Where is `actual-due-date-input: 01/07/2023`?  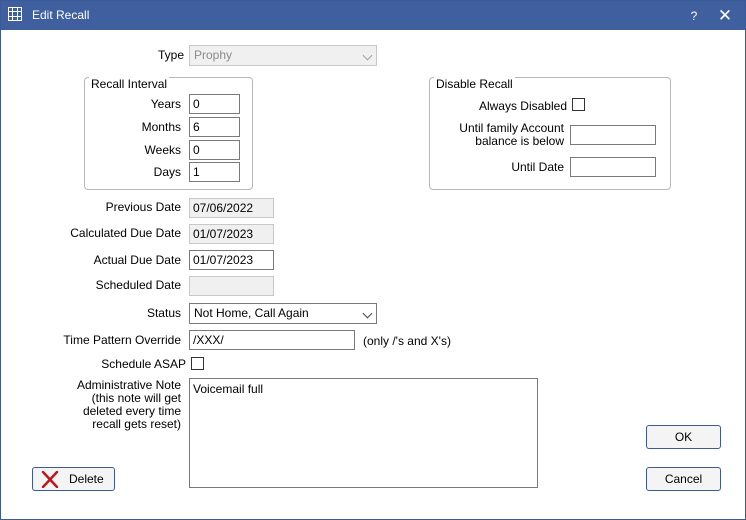
actual-due-date-input: 01/07/2023 is located at coordinates (231, 260).